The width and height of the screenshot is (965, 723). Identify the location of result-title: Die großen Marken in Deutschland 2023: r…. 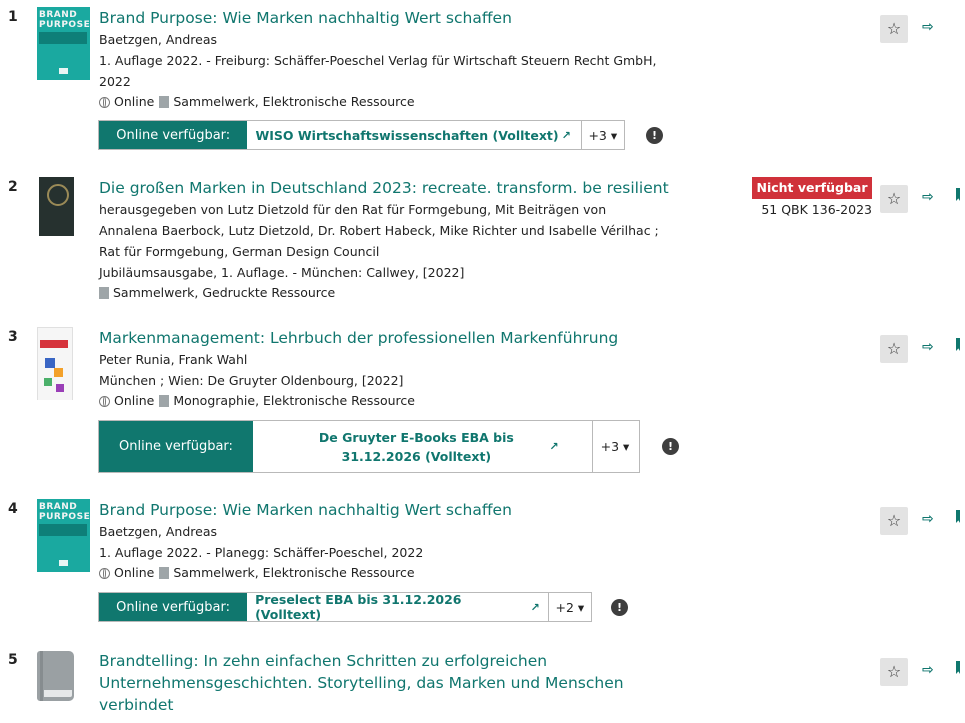
(394, 188).